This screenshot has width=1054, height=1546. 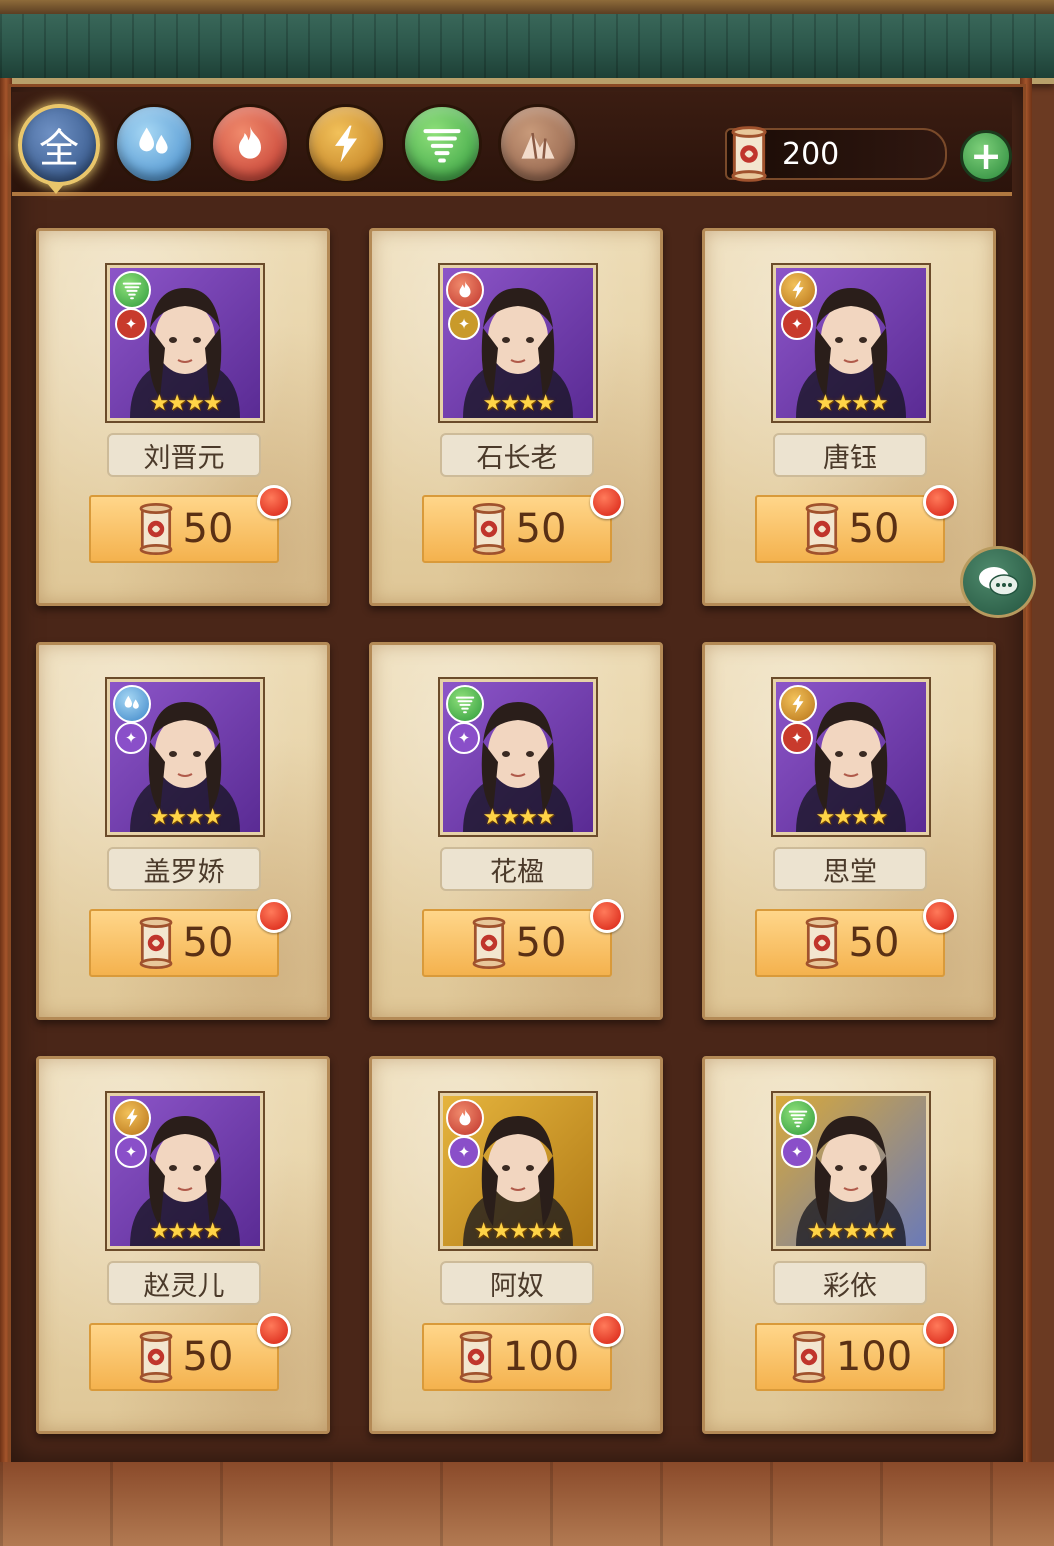 I want to click on hero-name: 赵灵儿, so click(x=184, y=1283).